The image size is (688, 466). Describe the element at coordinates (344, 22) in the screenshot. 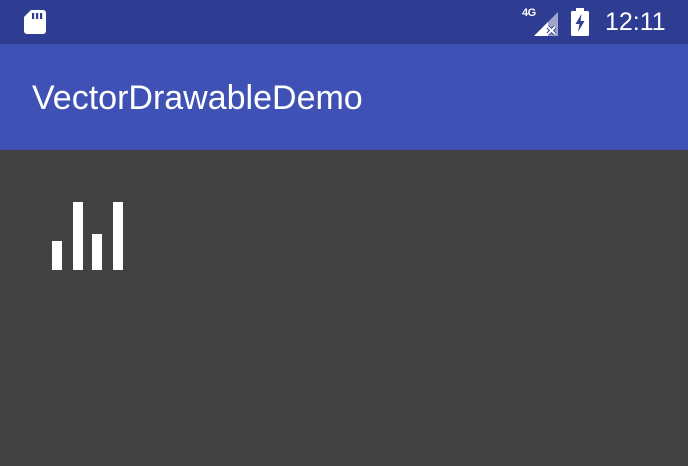

I see `status-bar: 4G 12:11` at that location.